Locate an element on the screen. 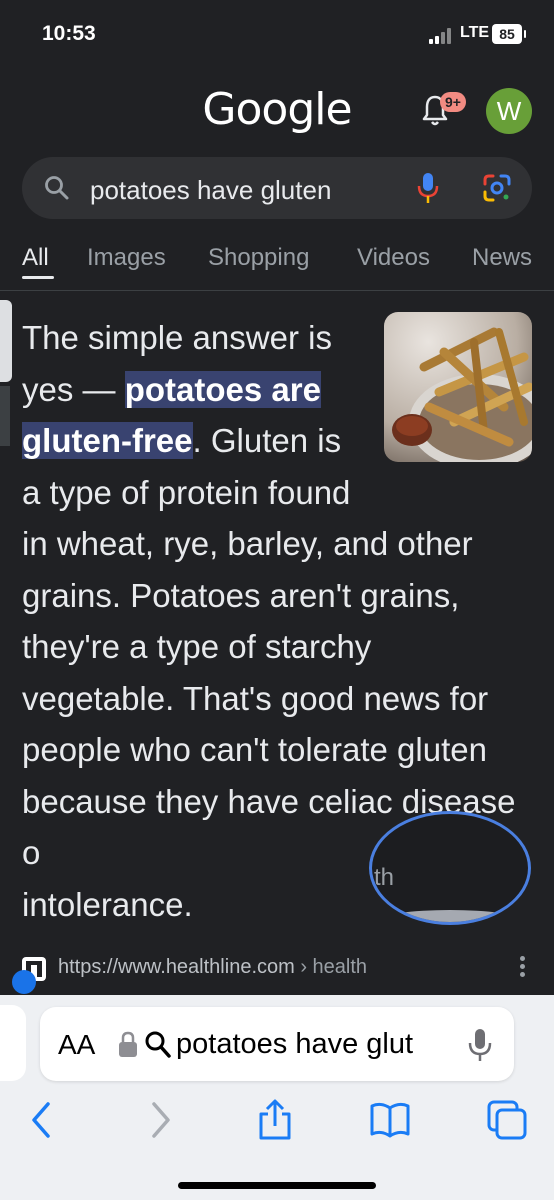  tab-shopping: Shopping is located at coordinates (258, 258).